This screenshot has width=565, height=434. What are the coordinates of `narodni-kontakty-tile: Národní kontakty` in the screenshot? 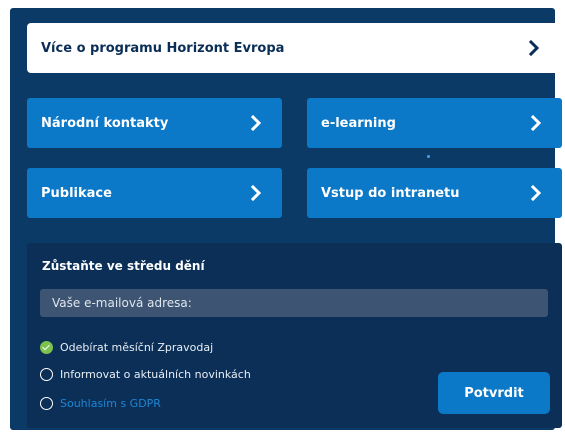 It's located at (154, 123).